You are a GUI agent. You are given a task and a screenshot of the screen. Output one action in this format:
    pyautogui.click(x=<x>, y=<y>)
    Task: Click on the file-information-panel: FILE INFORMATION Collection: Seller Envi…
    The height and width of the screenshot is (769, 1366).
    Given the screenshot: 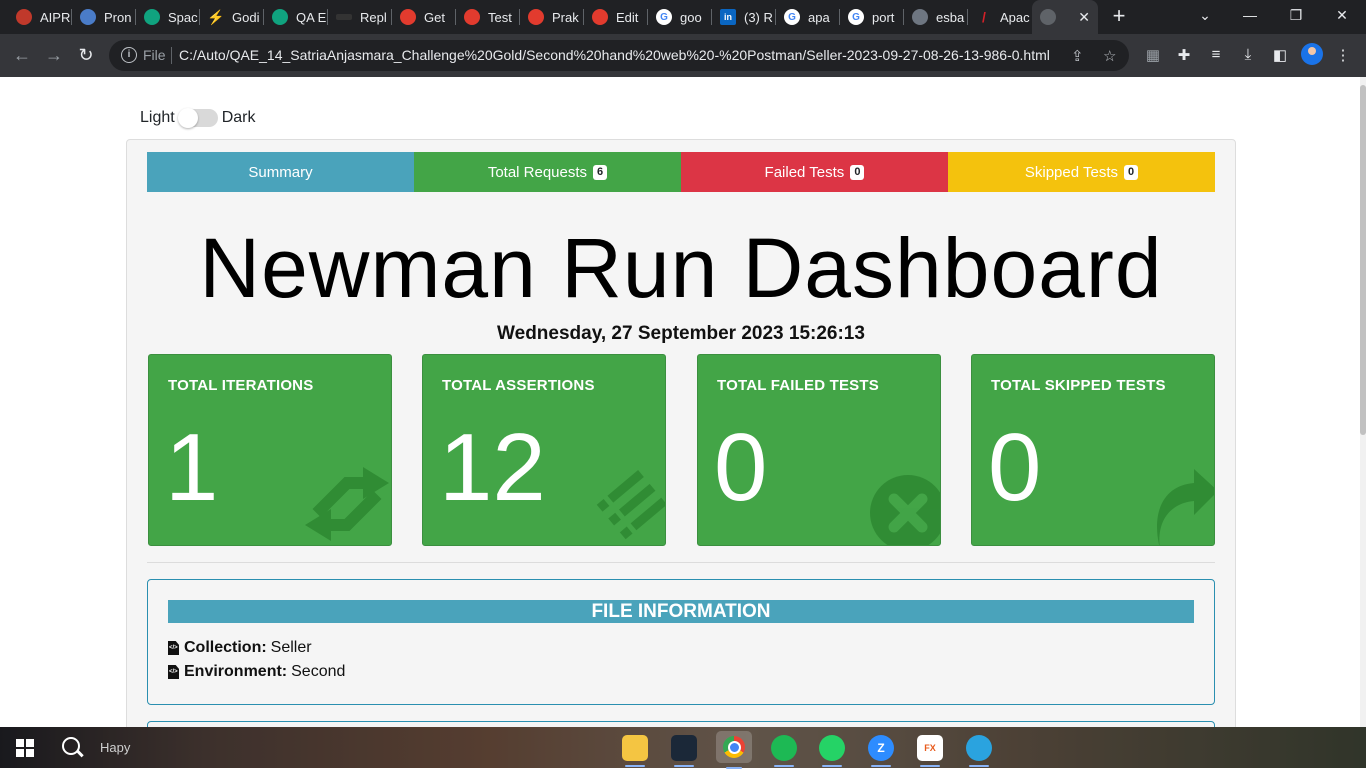 What is the action you would take?
    pyautogui.click(x=681, y=642)
    